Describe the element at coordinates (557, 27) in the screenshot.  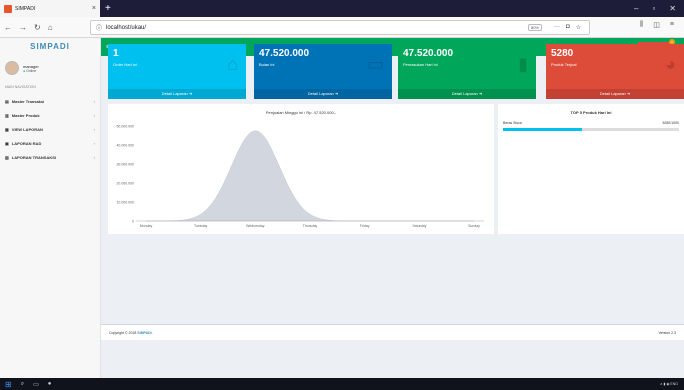
I see `more-icon: ···` at that location.